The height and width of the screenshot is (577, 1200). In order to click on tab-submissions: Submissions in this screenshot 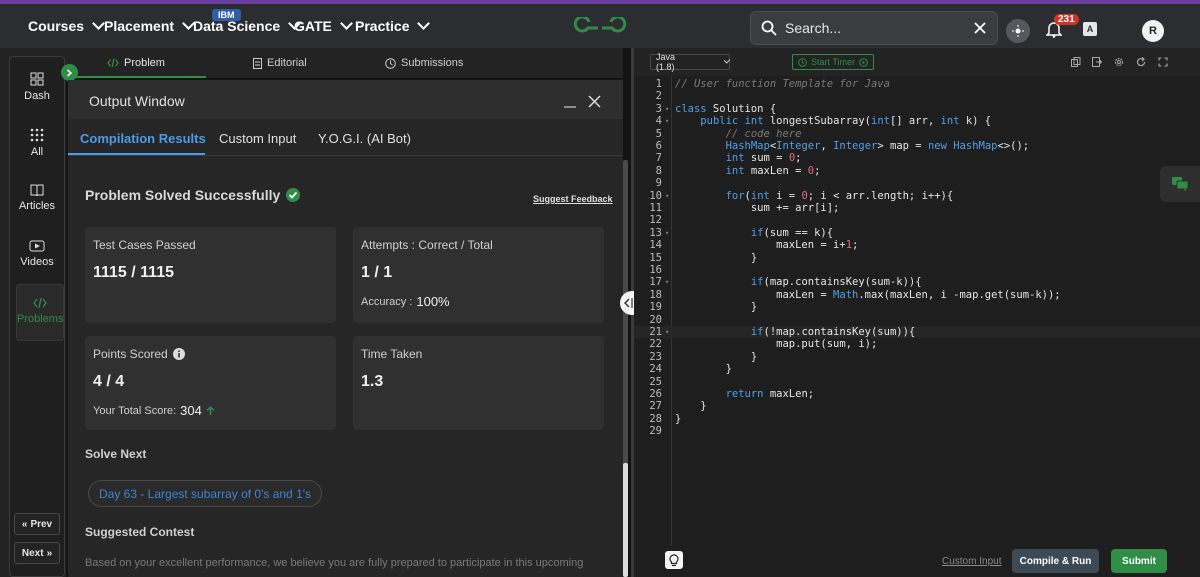, I will do `click(424, 63)`.